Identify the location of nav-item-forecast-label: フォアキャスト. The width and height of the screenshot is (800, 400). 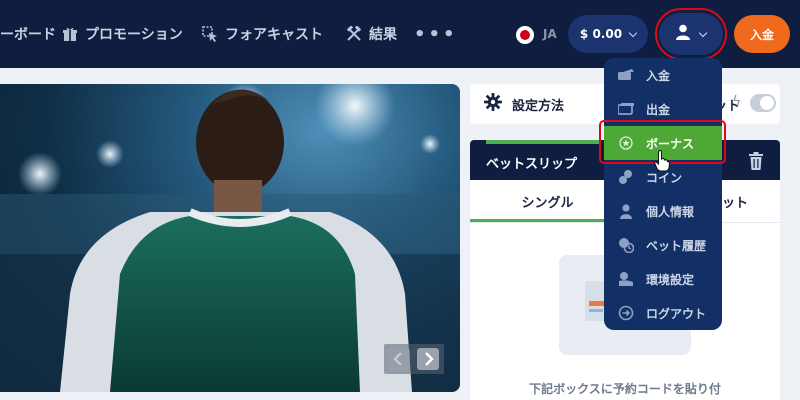
(274, 35).